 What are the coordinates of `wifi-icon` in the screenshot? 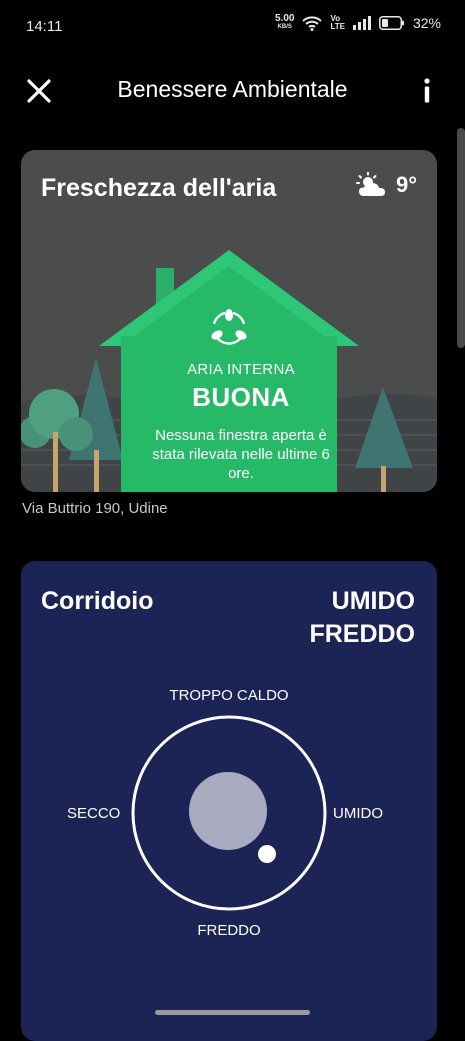 It's located at (312, 23).